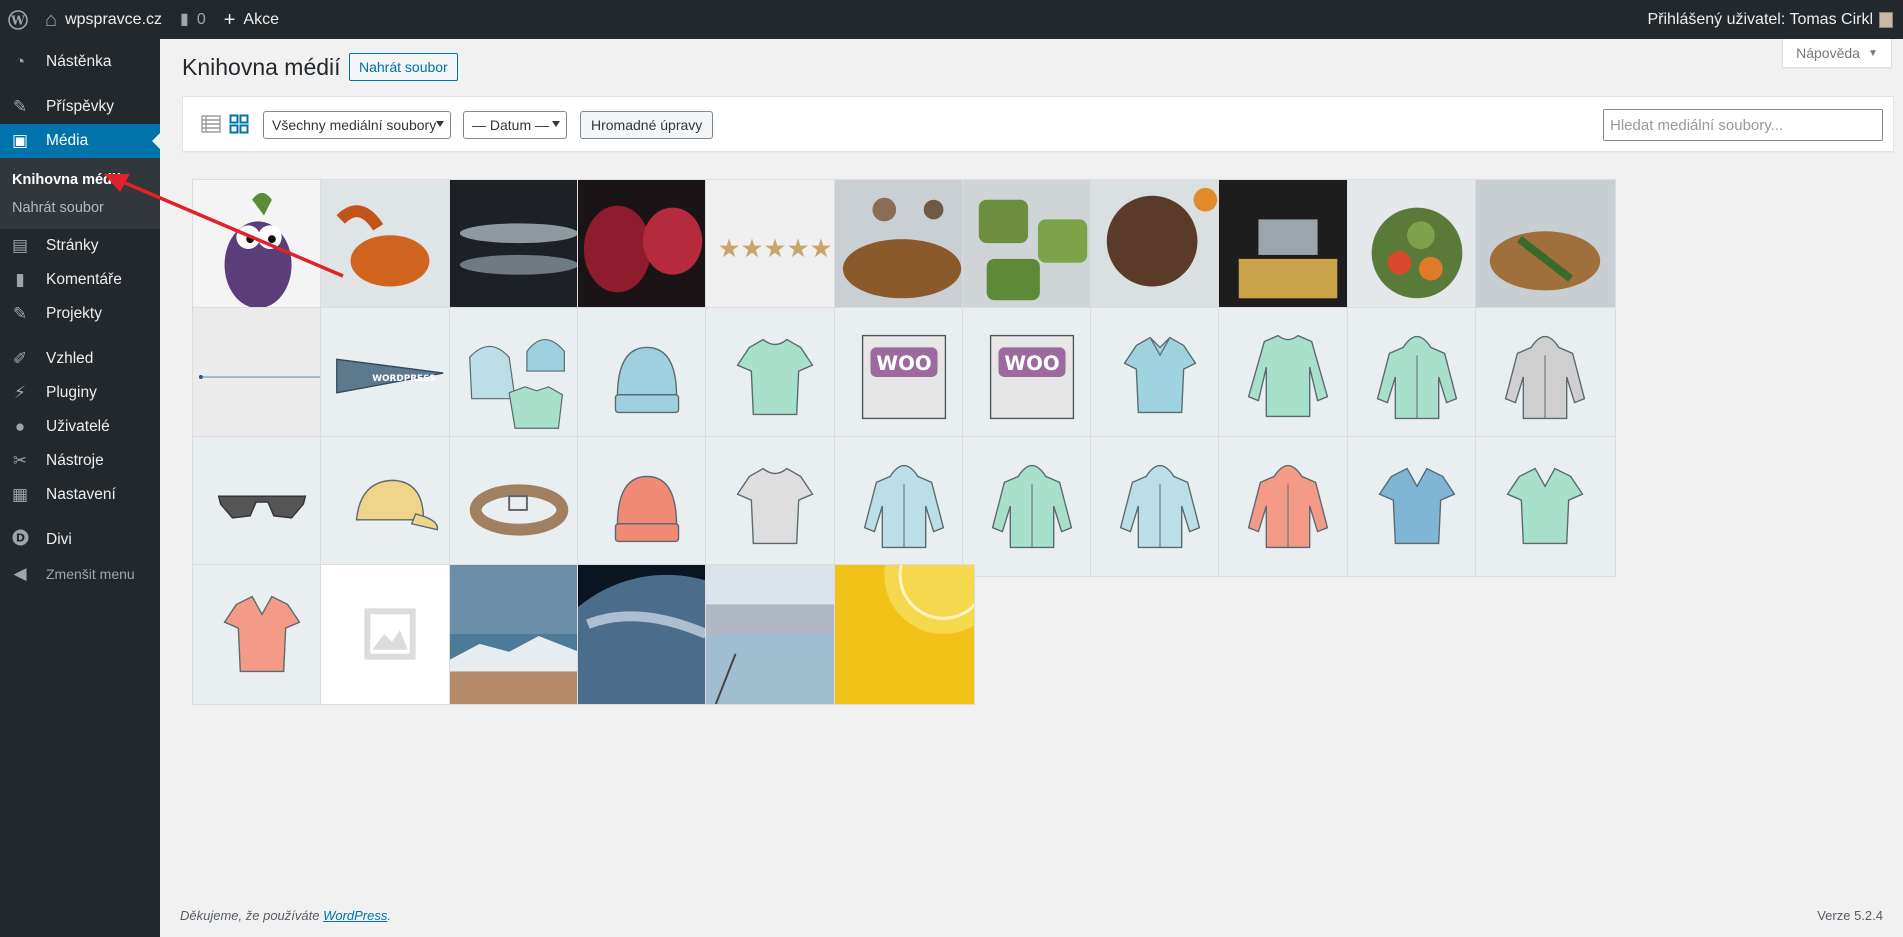 The height and width of the screenshot is (937, 1903). What do you see at coordinates (80, 574) in the screenshot?
I see `collapse-menu-button: ◀ Zmenšit menu` at bounding box center [80, 574].